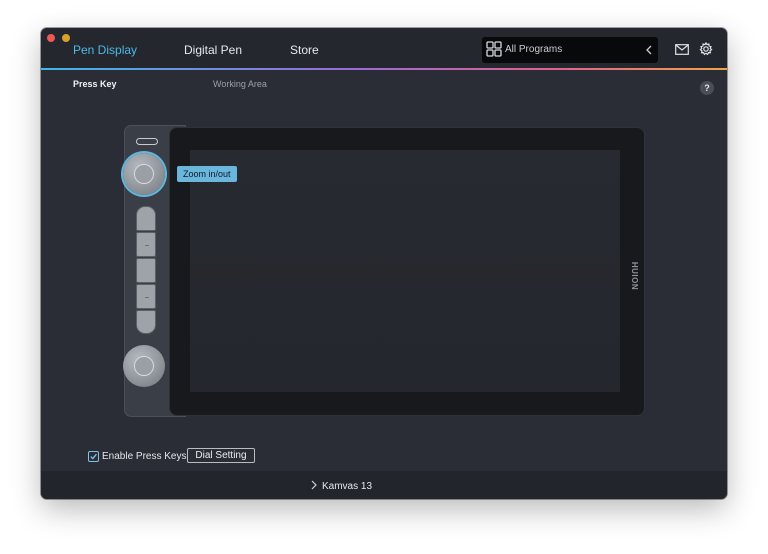 The width and height of the screenshot is (768, 554). I want to click on minimize-window-icon, so click(66, 38).